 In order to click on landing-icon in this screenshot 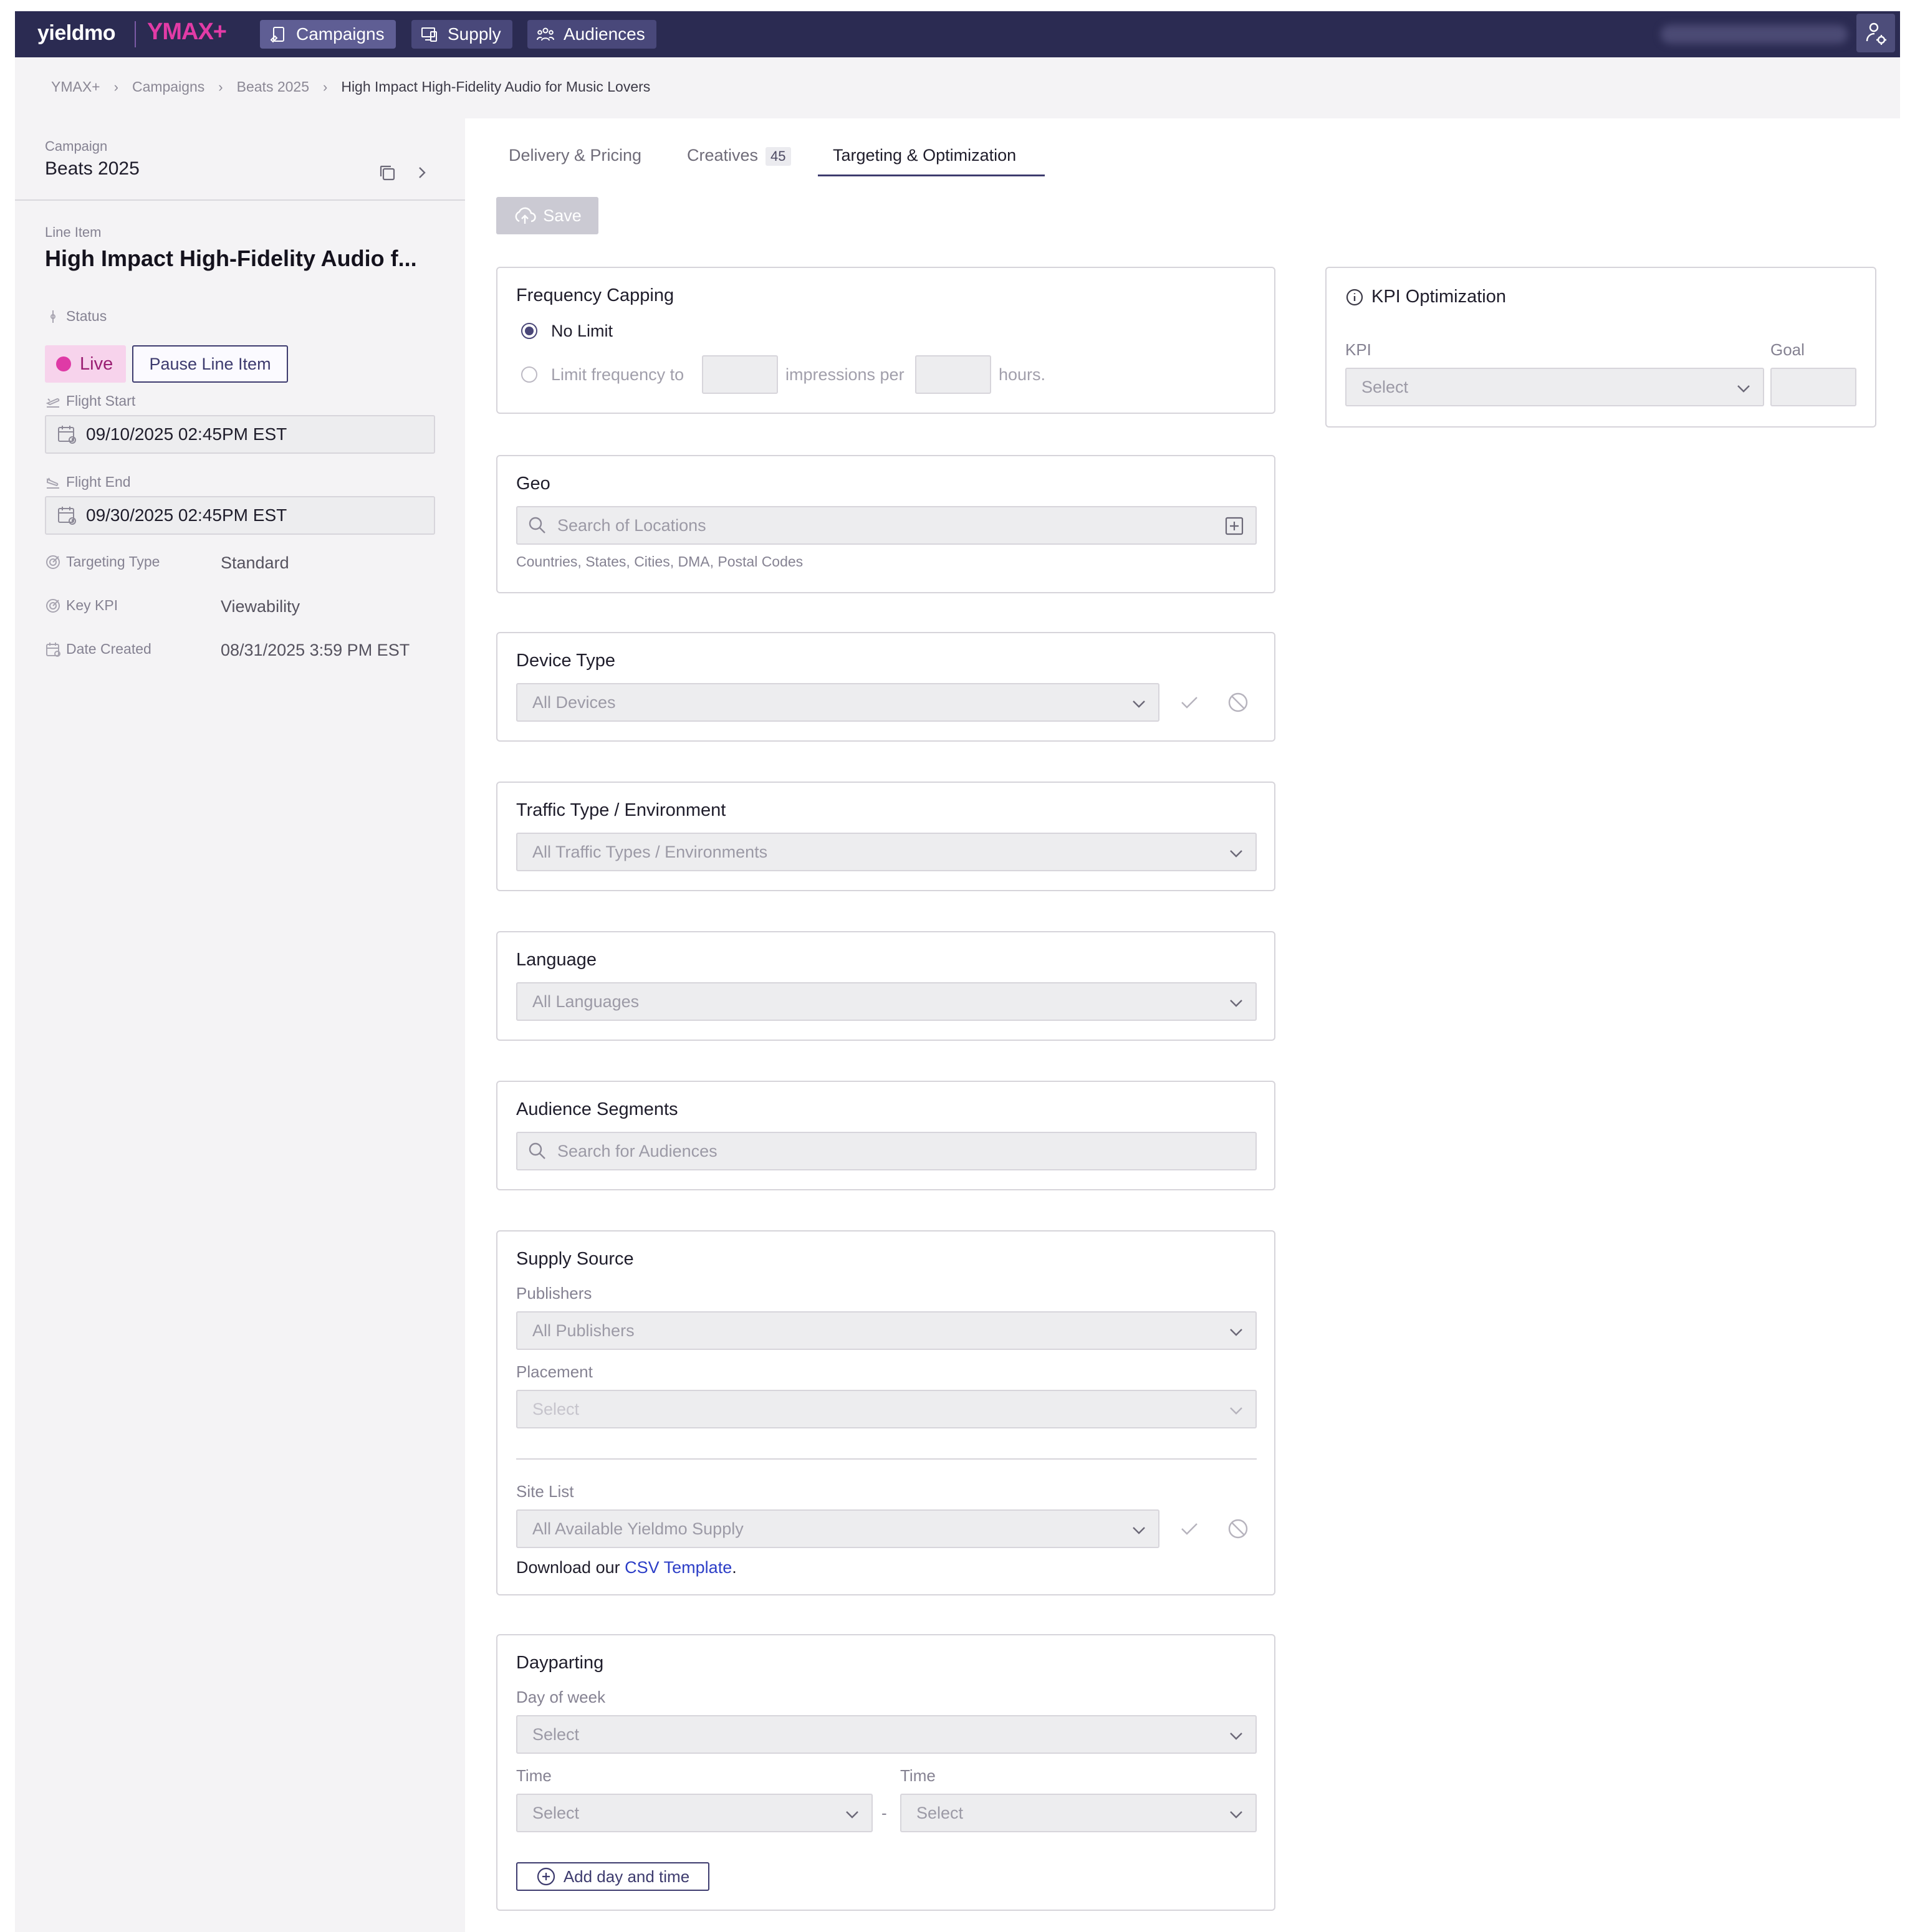, I will do `click(53, 483)`.